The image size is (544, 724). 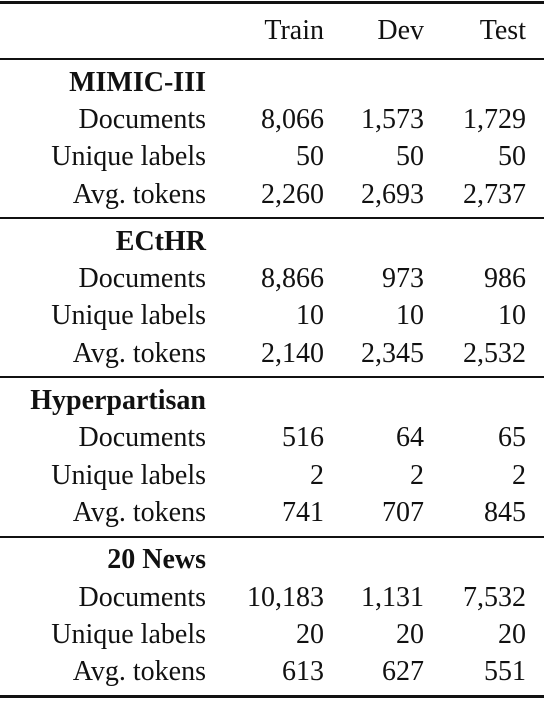 I want to click on cell-test: 2,737, so click(x=494, y=194).